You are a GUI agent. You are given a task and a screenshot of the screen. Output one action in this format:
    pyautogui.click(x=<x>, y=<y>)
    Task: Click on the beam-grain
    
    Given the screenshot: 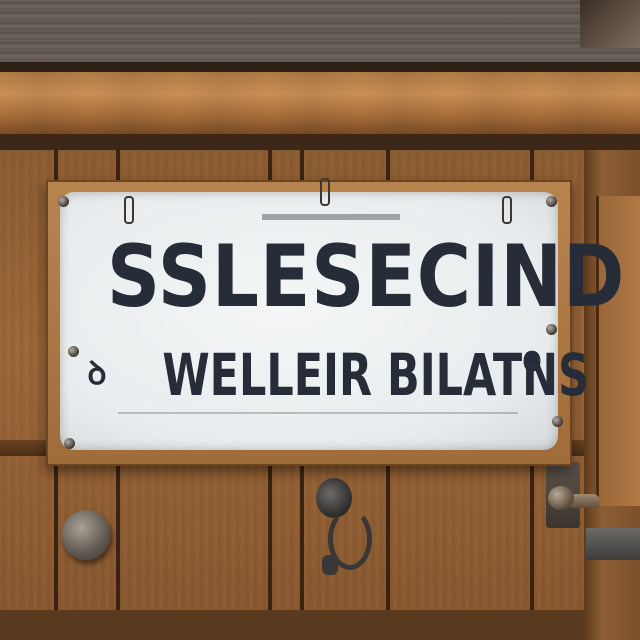 What is the action you would take?
    pyautogui.click(x=320, y=103)
    